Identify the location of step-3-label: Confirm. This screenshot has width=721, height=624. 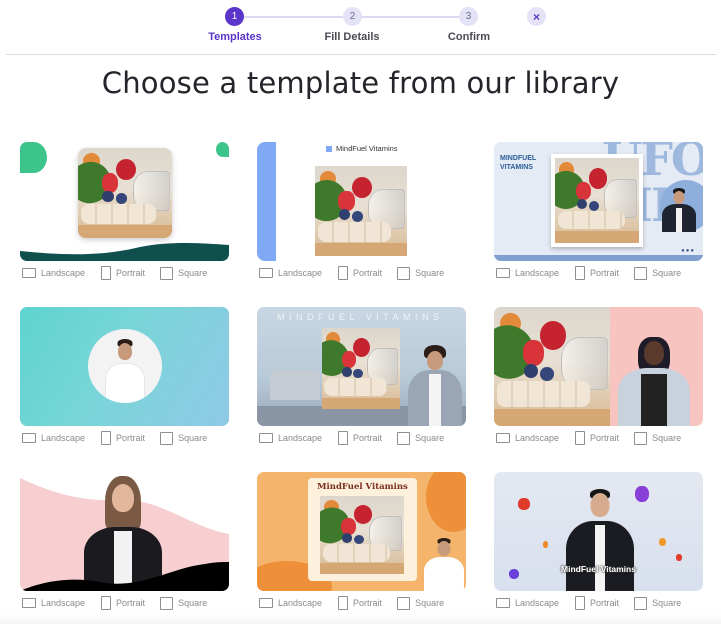
(469, 37).